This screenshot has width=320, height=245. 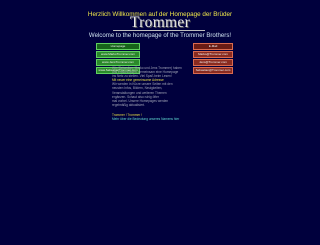 What do you see at coordinates (213, 62) in the screenshot?
I see `jens-email-link: Jens@Trommer.com` at bounding box center [213, 62].